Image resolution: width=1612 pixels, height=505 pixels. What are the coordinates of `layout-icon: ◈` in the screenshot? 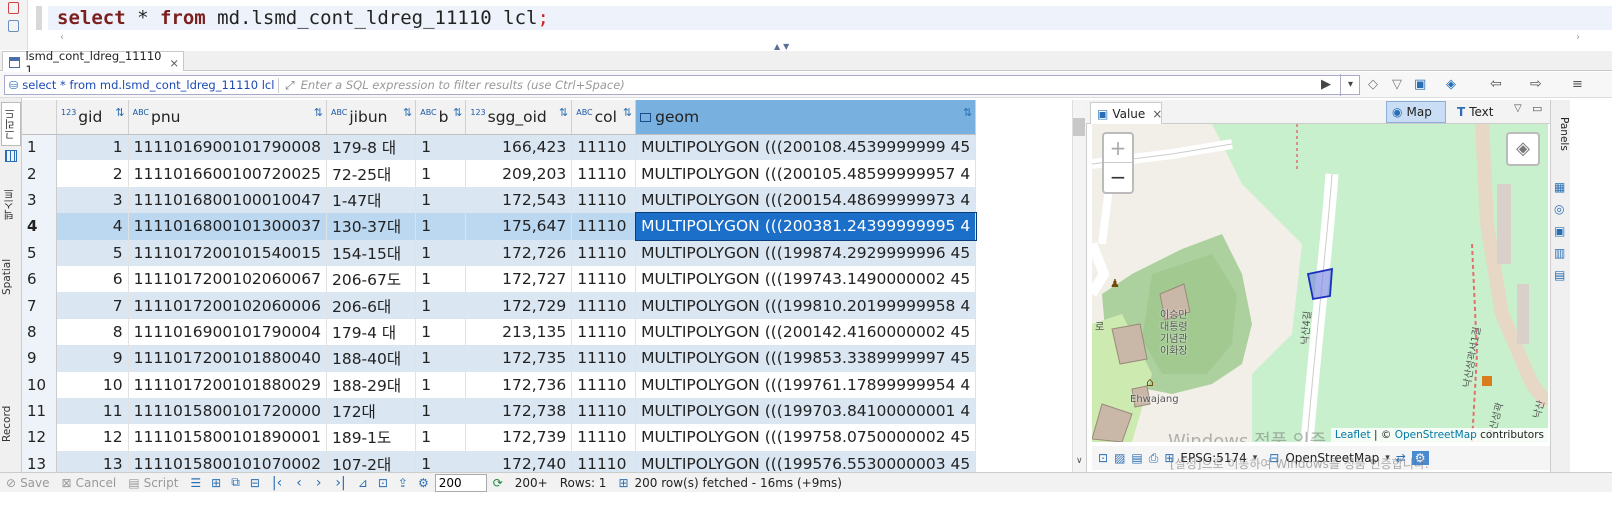 It's located at (1451, 84).